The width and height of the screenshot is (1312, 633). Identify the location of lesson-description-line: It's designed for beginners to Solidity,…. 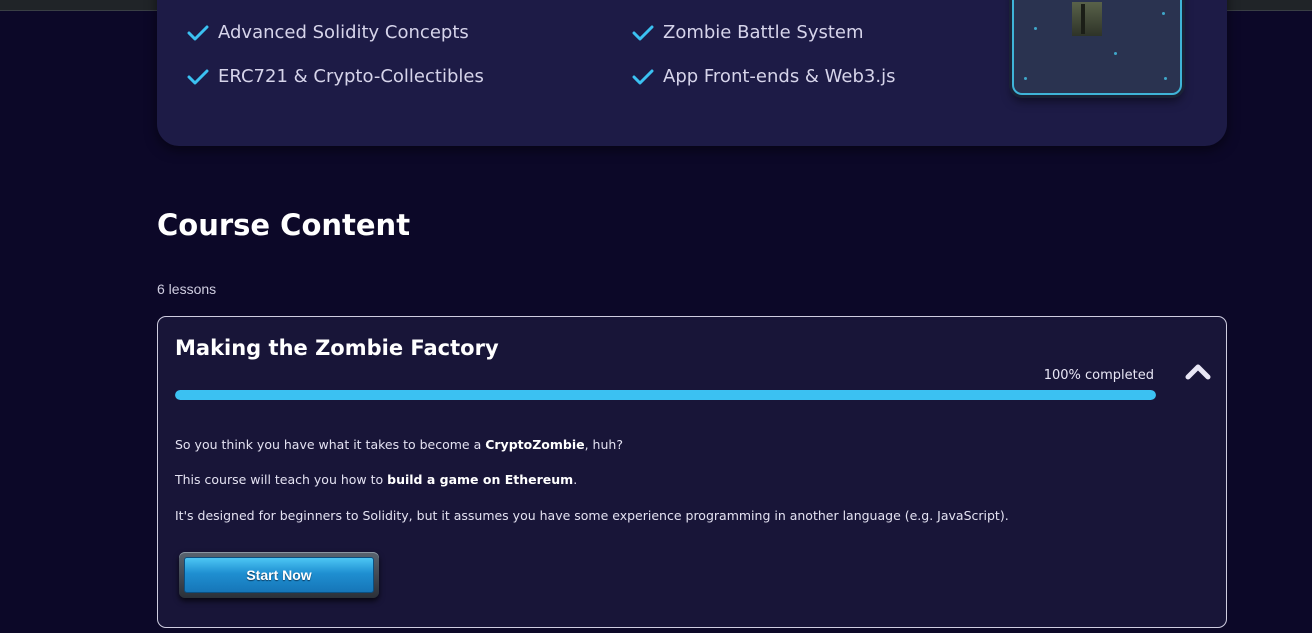
(675, 515).